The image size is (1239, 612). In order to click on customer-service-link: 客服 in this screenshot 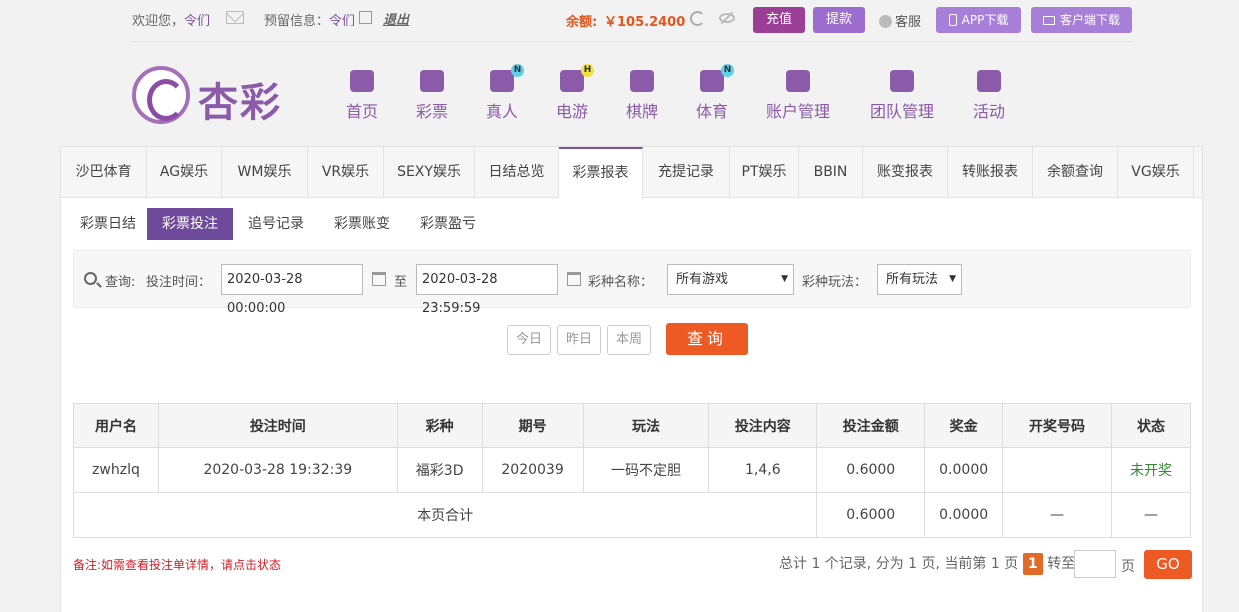, I will do `click(900, 20)`.